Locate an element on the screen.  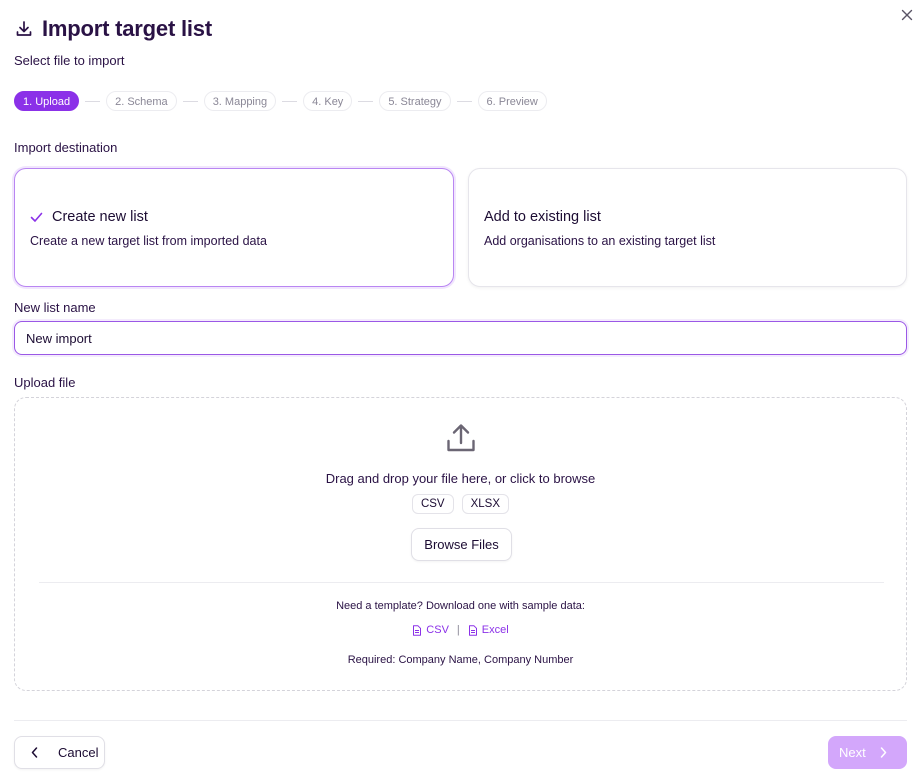
dialog-header: Import target list is located at coordinates (113, 29).